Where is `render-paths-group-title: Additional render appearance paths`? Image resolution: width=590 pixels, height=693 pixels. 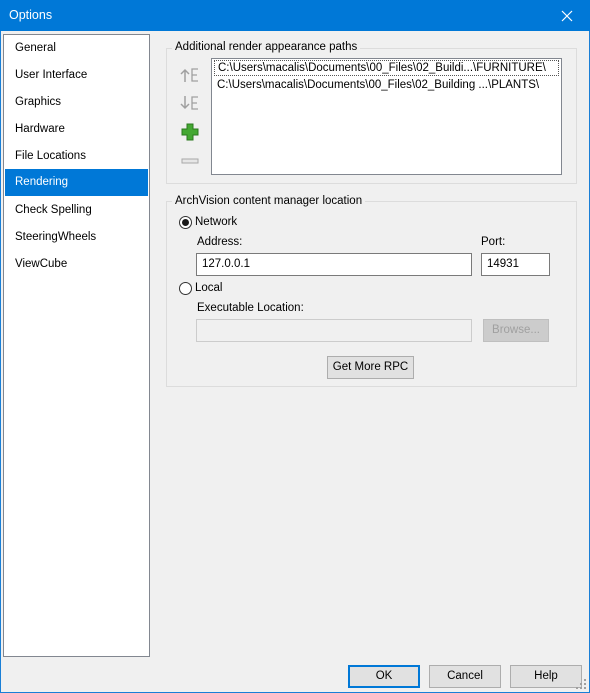 render-paths-group-title: Additional render appearance paths is located at coordinates (266, 47).